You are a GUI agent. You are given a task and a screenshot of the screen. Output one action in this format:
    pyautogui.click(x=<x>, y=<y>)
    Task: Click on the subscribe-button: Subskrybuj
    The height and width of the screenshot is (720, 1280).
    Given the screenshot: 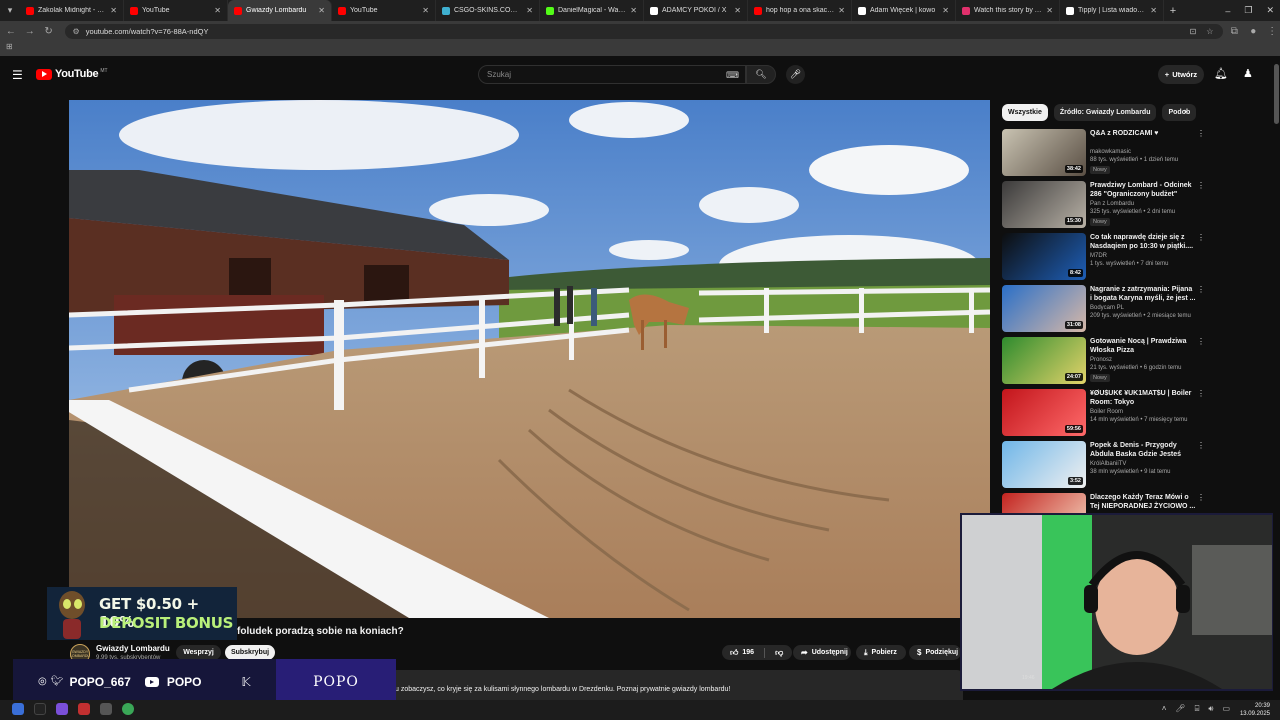 What is the action you would take?
    pyautogui.click(x=250, y=652)
    